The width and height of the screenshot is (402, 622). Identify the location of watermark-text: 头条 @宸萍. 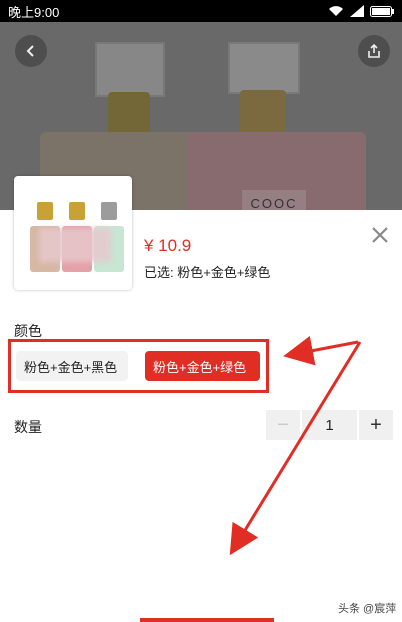
(367, 609).